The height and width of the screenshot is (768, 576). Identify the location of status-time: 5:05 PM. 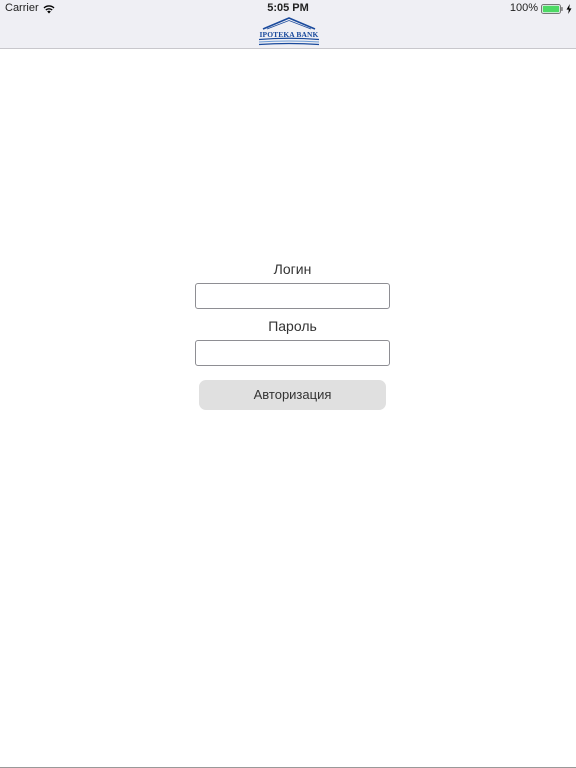
(288, 8).